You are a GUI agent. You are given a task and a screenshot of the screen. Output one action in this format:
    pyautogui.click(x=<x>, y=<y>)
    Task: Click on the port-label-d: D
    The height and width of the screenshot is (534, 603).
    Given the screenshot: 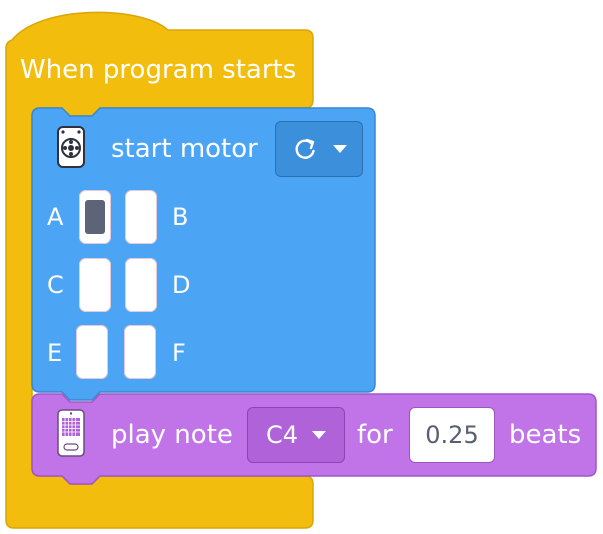 What is the action you would take?
    pyautogui.click(x=181, y=285)
    